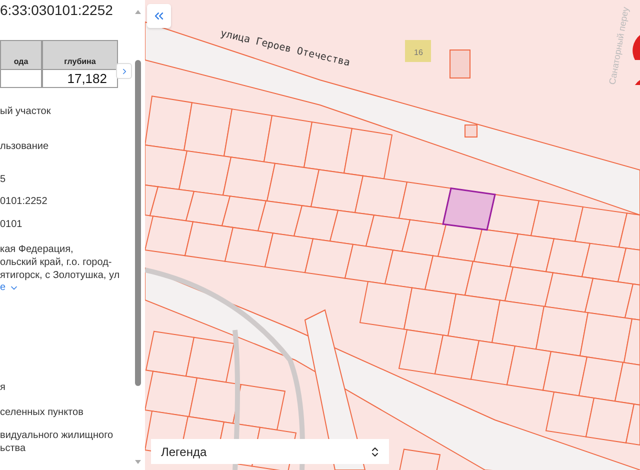  What do you see at coordinates (159, 16) in the screenshot?
I see `collapse-panel-button` at bounding box center [159, 16].